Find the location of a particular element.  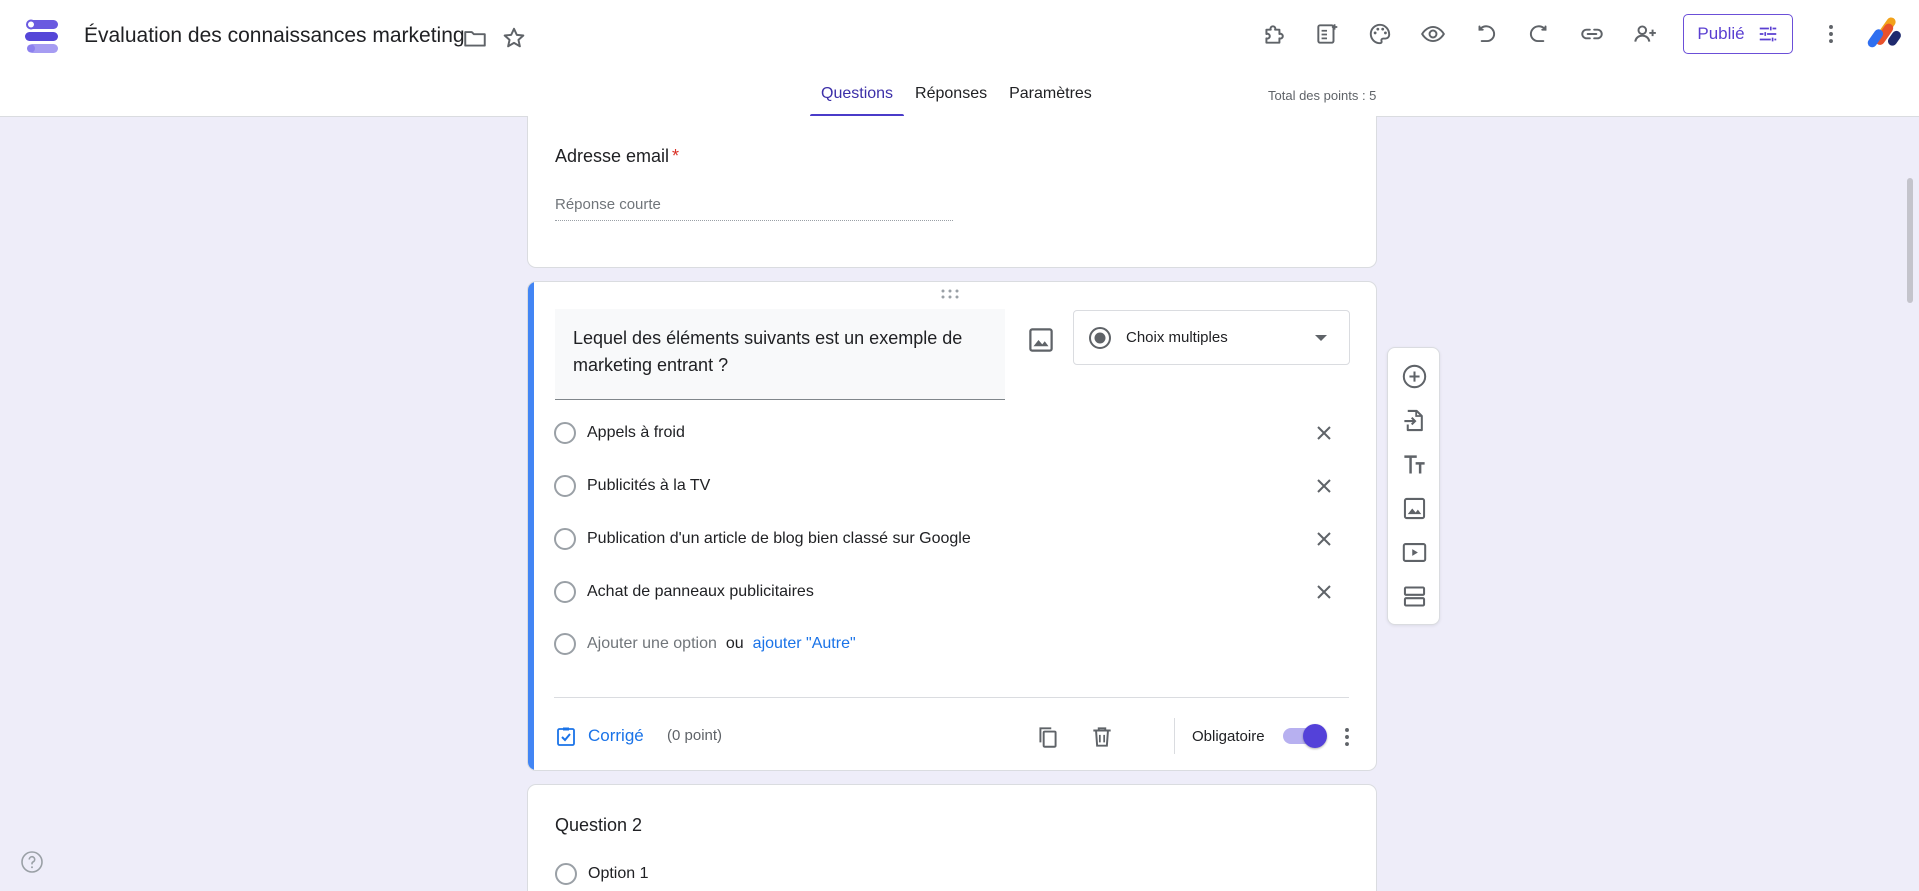

question-type-dropdown: Choix multiples is located at coordinates (1211, 337).